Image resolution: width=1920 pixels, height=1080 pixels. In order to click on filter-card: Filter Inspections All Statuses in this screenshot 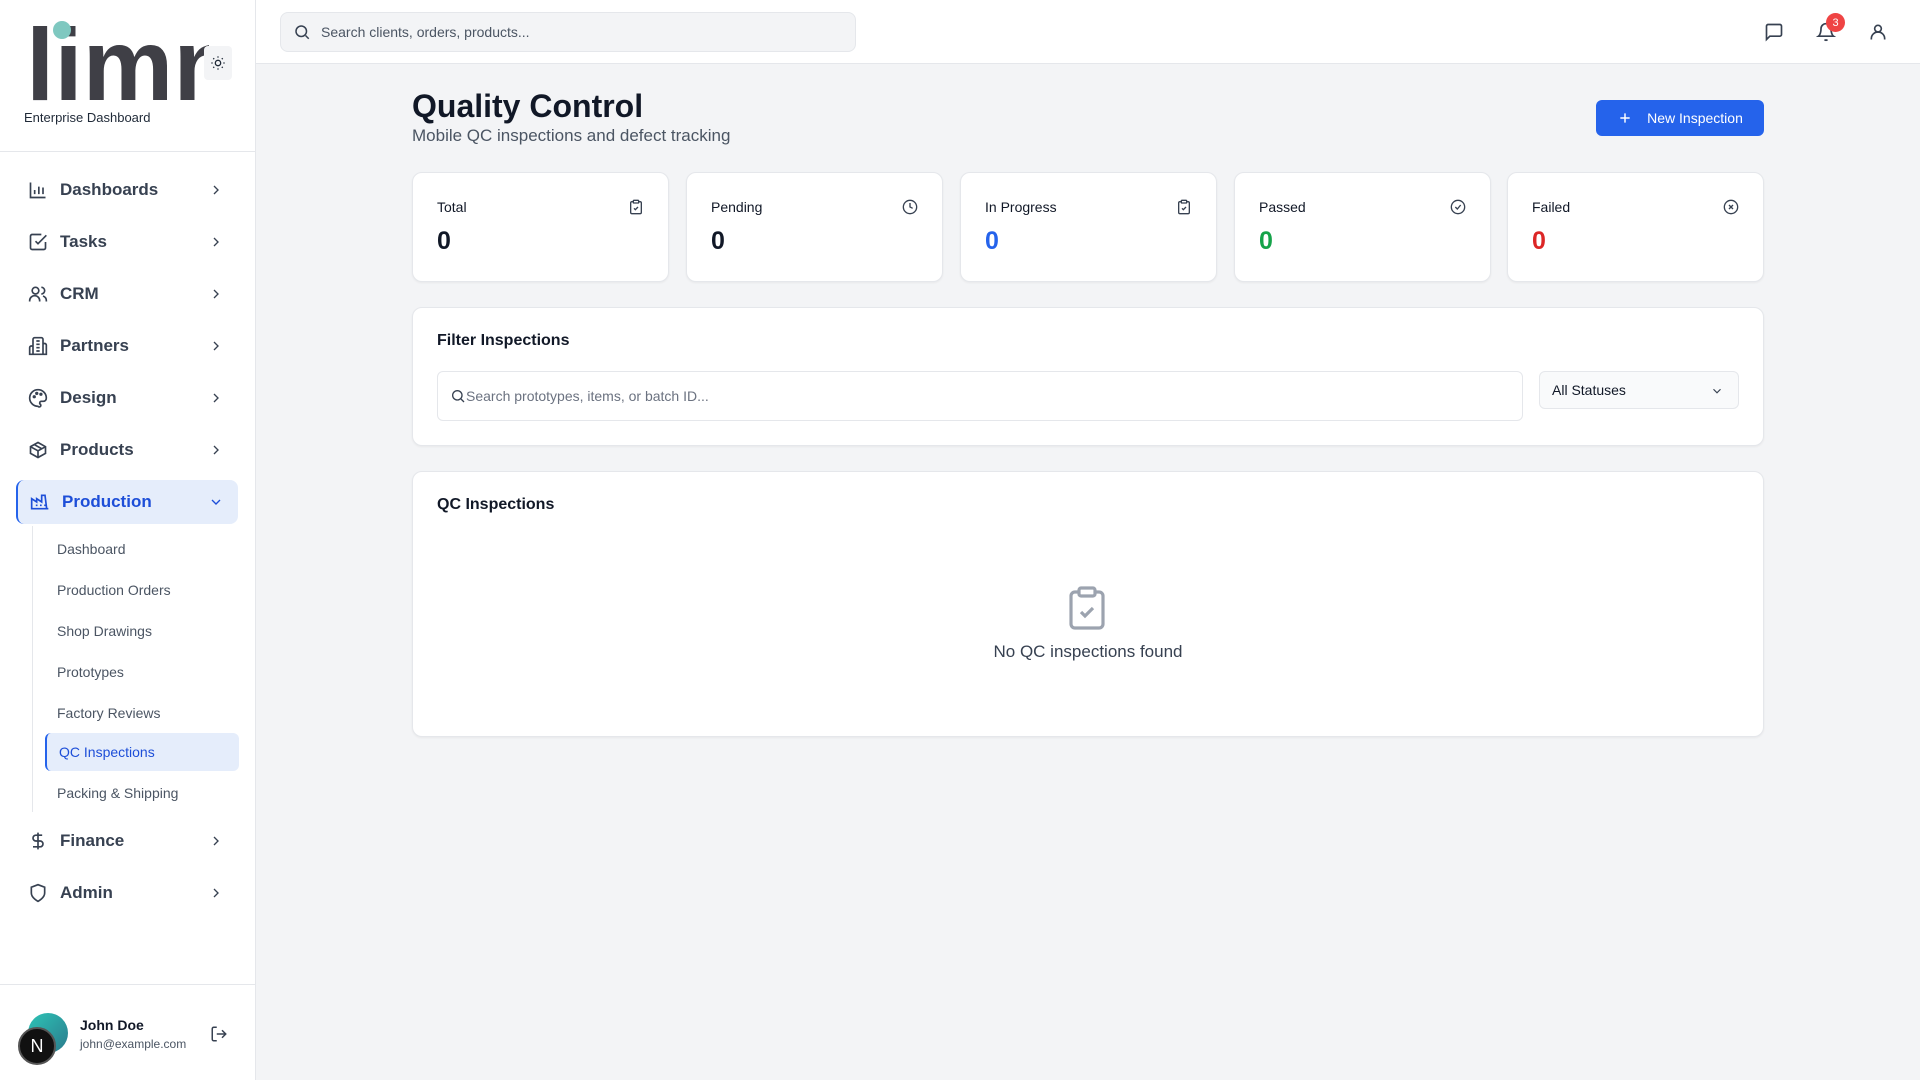, I will do `click(1088, 376)`.